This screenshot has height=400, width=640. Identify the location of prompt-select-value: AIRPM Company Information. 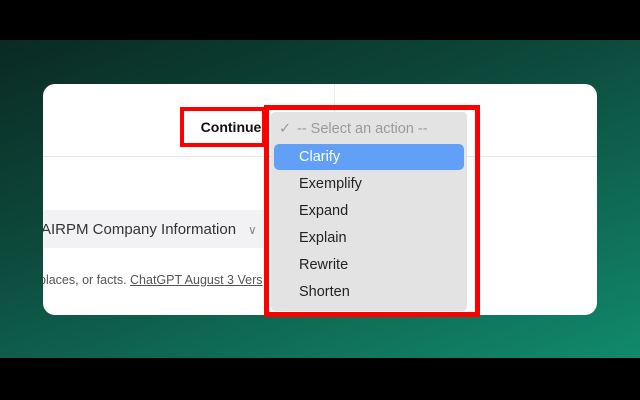
(140, 229).